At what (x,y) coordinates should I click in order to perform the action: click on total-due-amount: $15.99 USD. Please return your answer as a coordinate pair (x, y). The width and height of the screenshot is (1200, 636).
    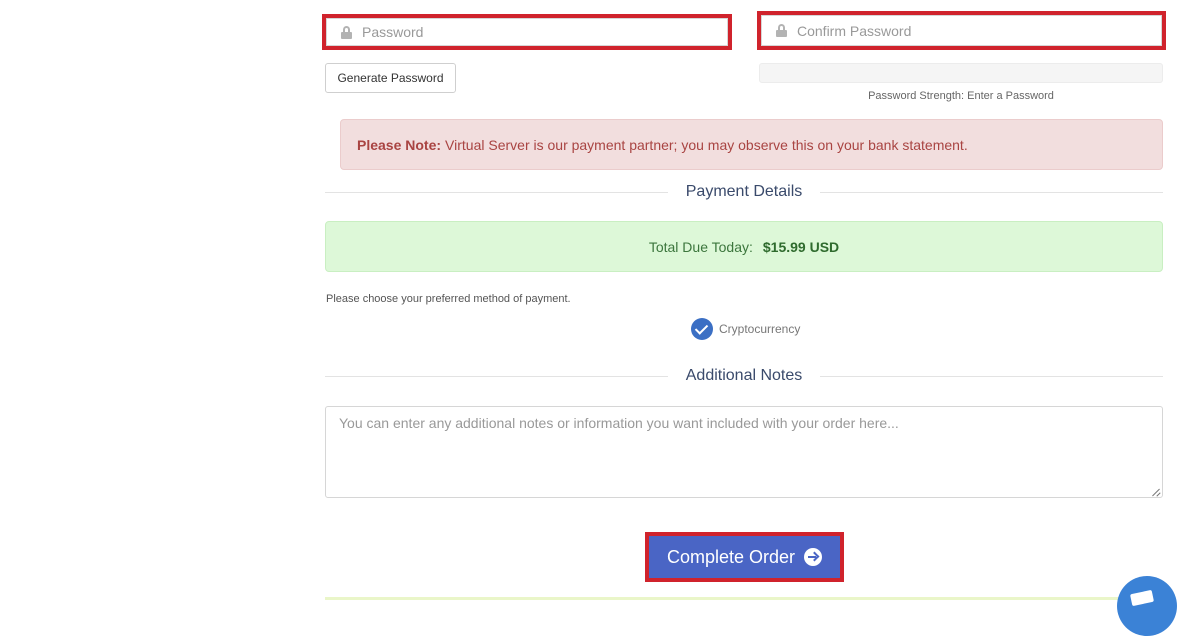
    Looking at the image, I should click on (801, 246).